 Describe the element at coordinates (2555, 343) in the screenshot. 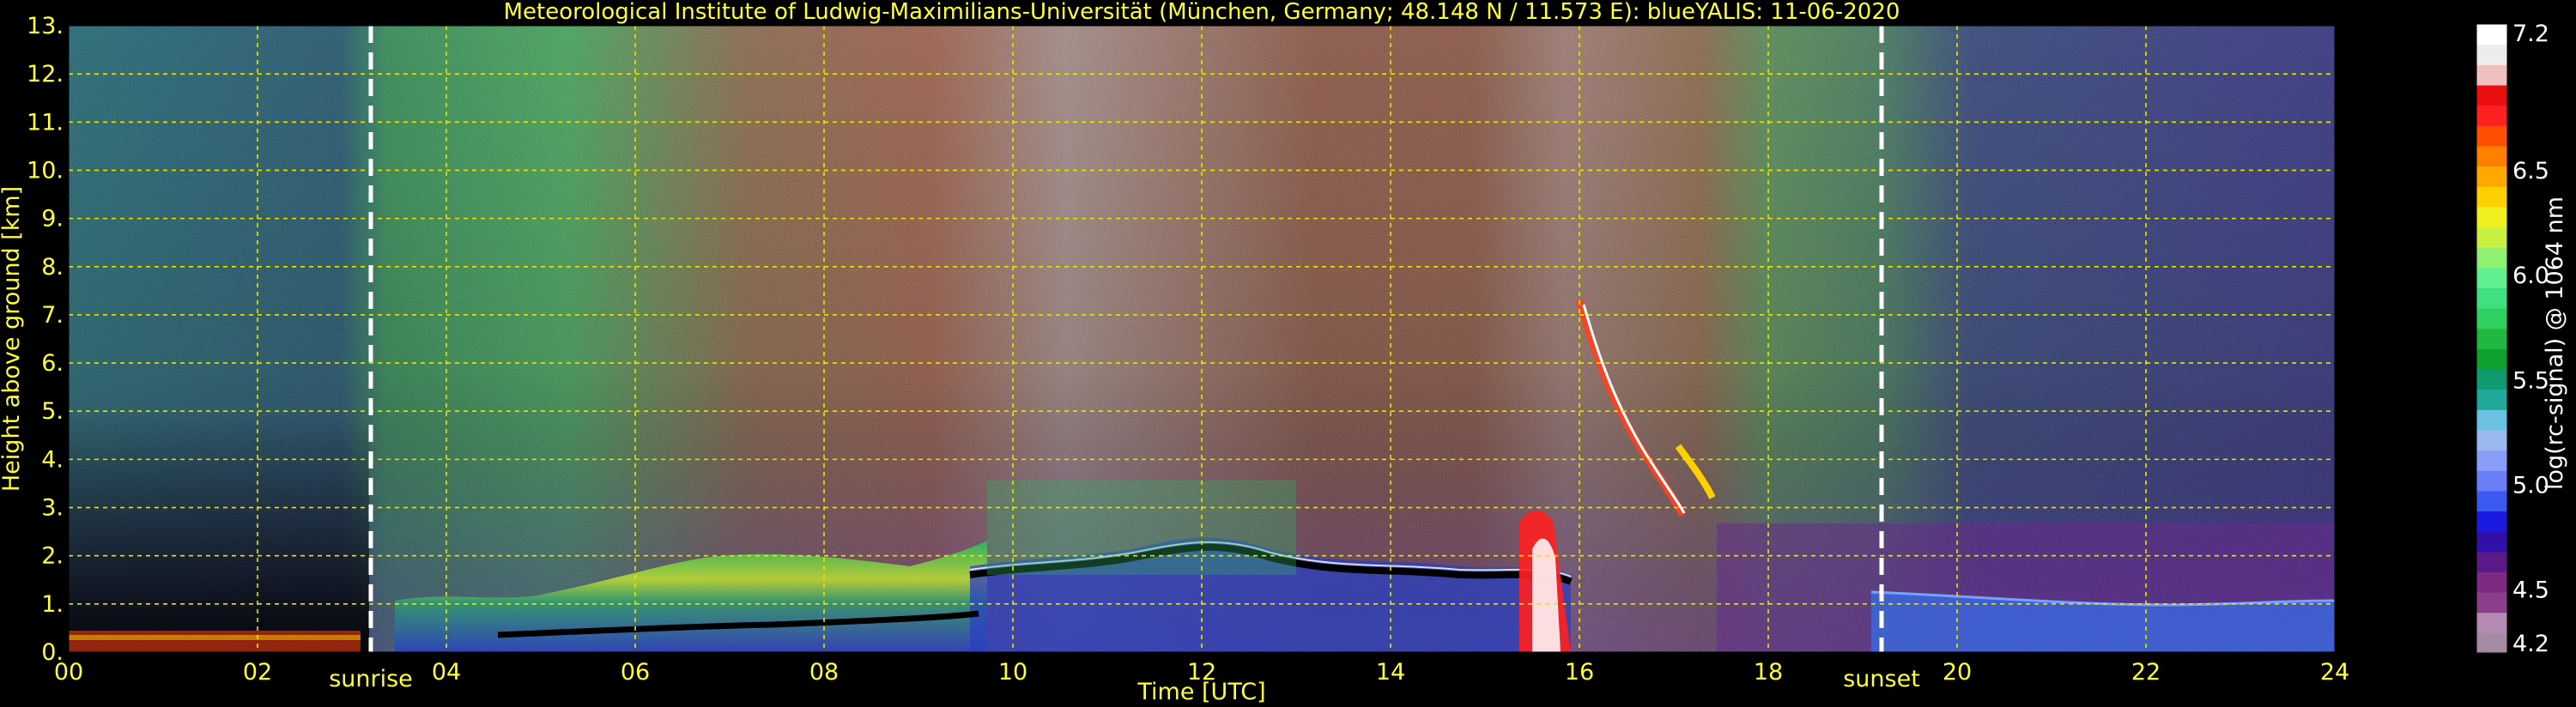

I see `colorbar-label: log(rc-signal) @ 1064 nm` at that location.